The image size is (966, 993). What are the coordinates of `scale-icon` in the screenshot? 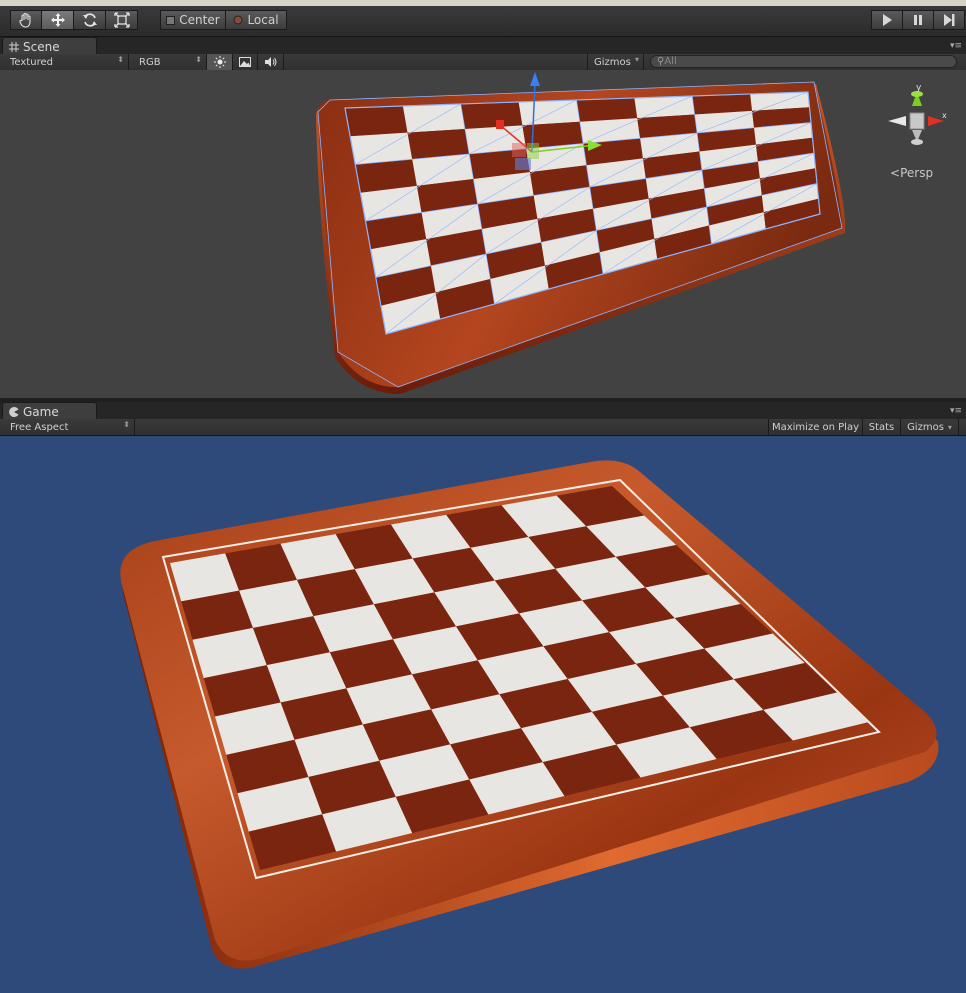 It's located at (121, 20).